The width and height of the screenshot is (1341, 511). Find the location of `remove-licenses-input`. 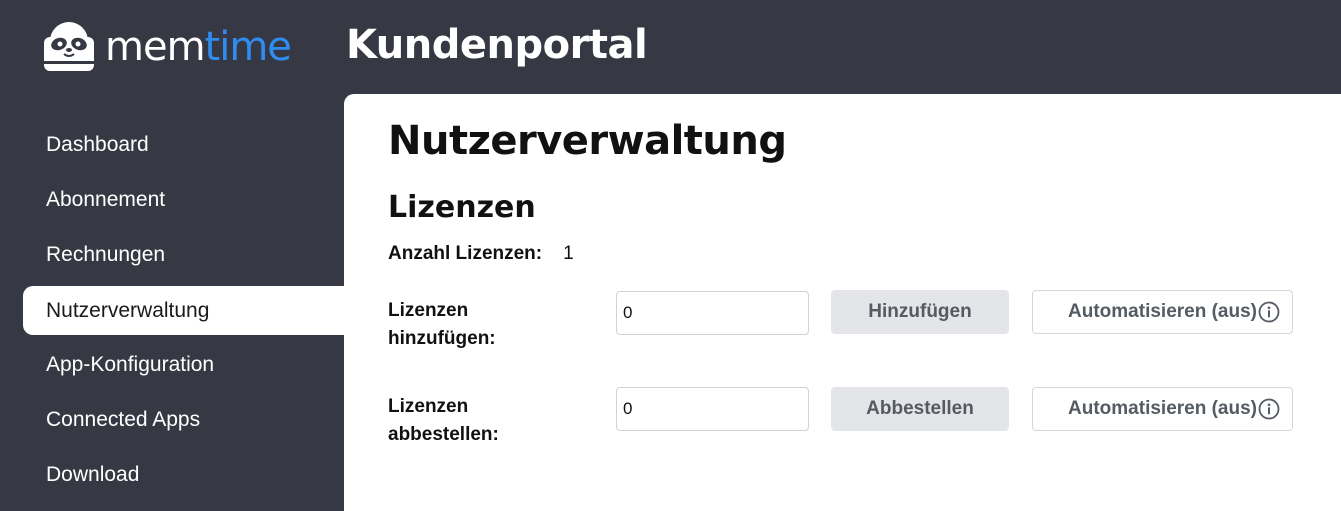

remove-licenses-input is located at coordinates (712, 409).